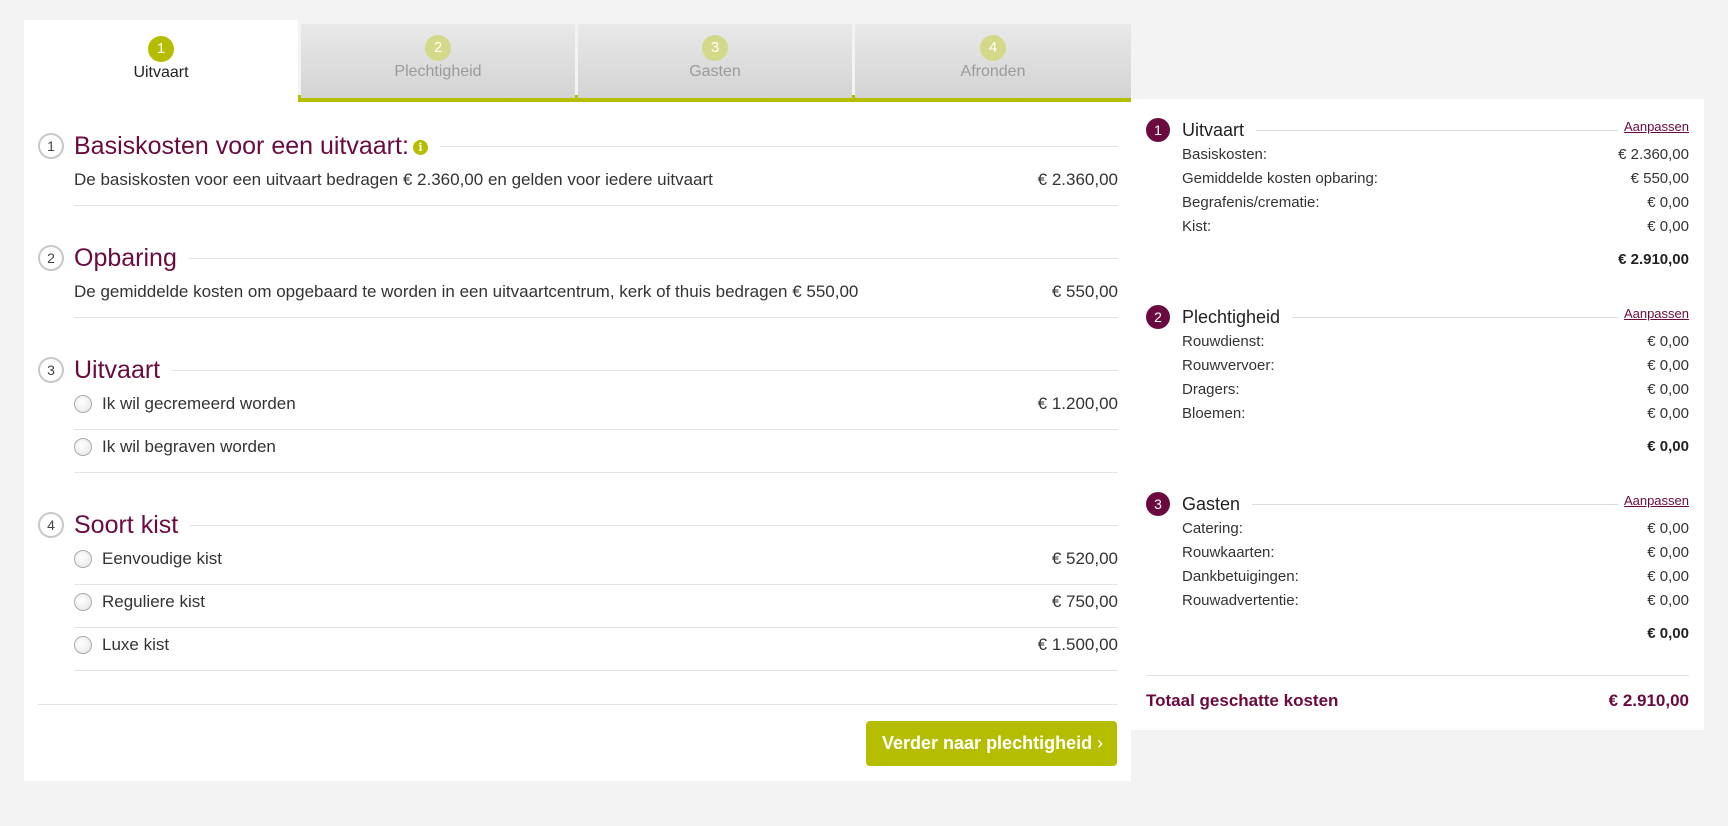 The height and width of the screenshot is (826, 1728). I want to click on section-header: 4 Soort kist, so click(578, 525).